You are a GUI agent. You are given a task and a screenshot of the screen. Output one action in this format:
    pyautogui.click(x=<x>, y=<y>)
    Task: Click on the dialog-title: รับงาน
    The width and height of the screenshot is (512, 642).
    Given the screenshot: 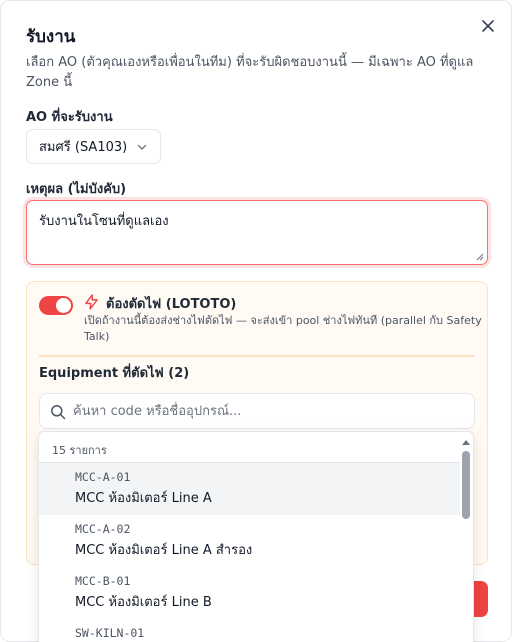 What is the action you would take?
    pyautogui.click(x=51, y=37)
    